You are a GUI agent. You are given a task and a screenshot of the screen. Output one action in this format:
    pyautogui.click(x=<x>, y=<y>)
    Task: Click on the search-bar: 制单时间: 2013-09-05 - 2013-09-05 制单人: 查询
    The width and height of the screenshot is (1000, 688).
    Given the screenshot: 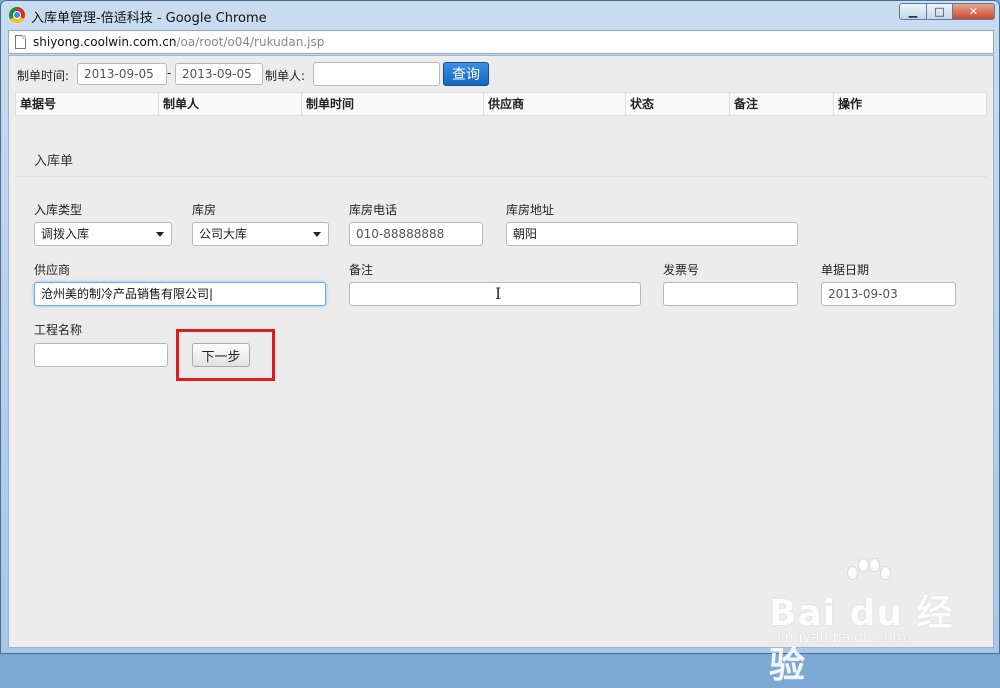 What is the action you would take?
    pyautogui.click(x=501, y=74)
    